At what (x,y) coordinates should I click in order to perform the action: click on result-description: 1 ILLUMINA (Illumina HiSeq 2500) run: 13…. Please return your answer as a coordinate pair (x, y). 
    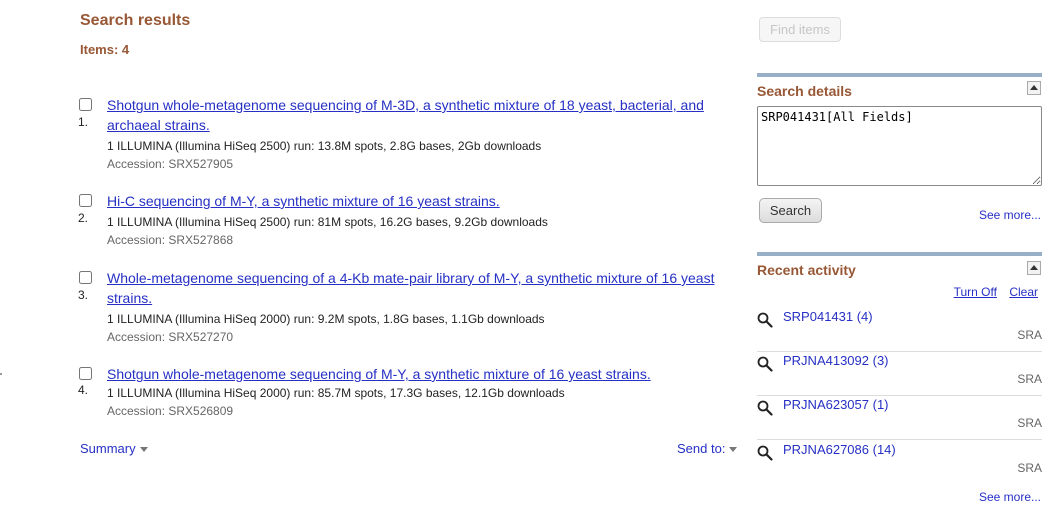
    Looking at the image, I should click on (324, 146).